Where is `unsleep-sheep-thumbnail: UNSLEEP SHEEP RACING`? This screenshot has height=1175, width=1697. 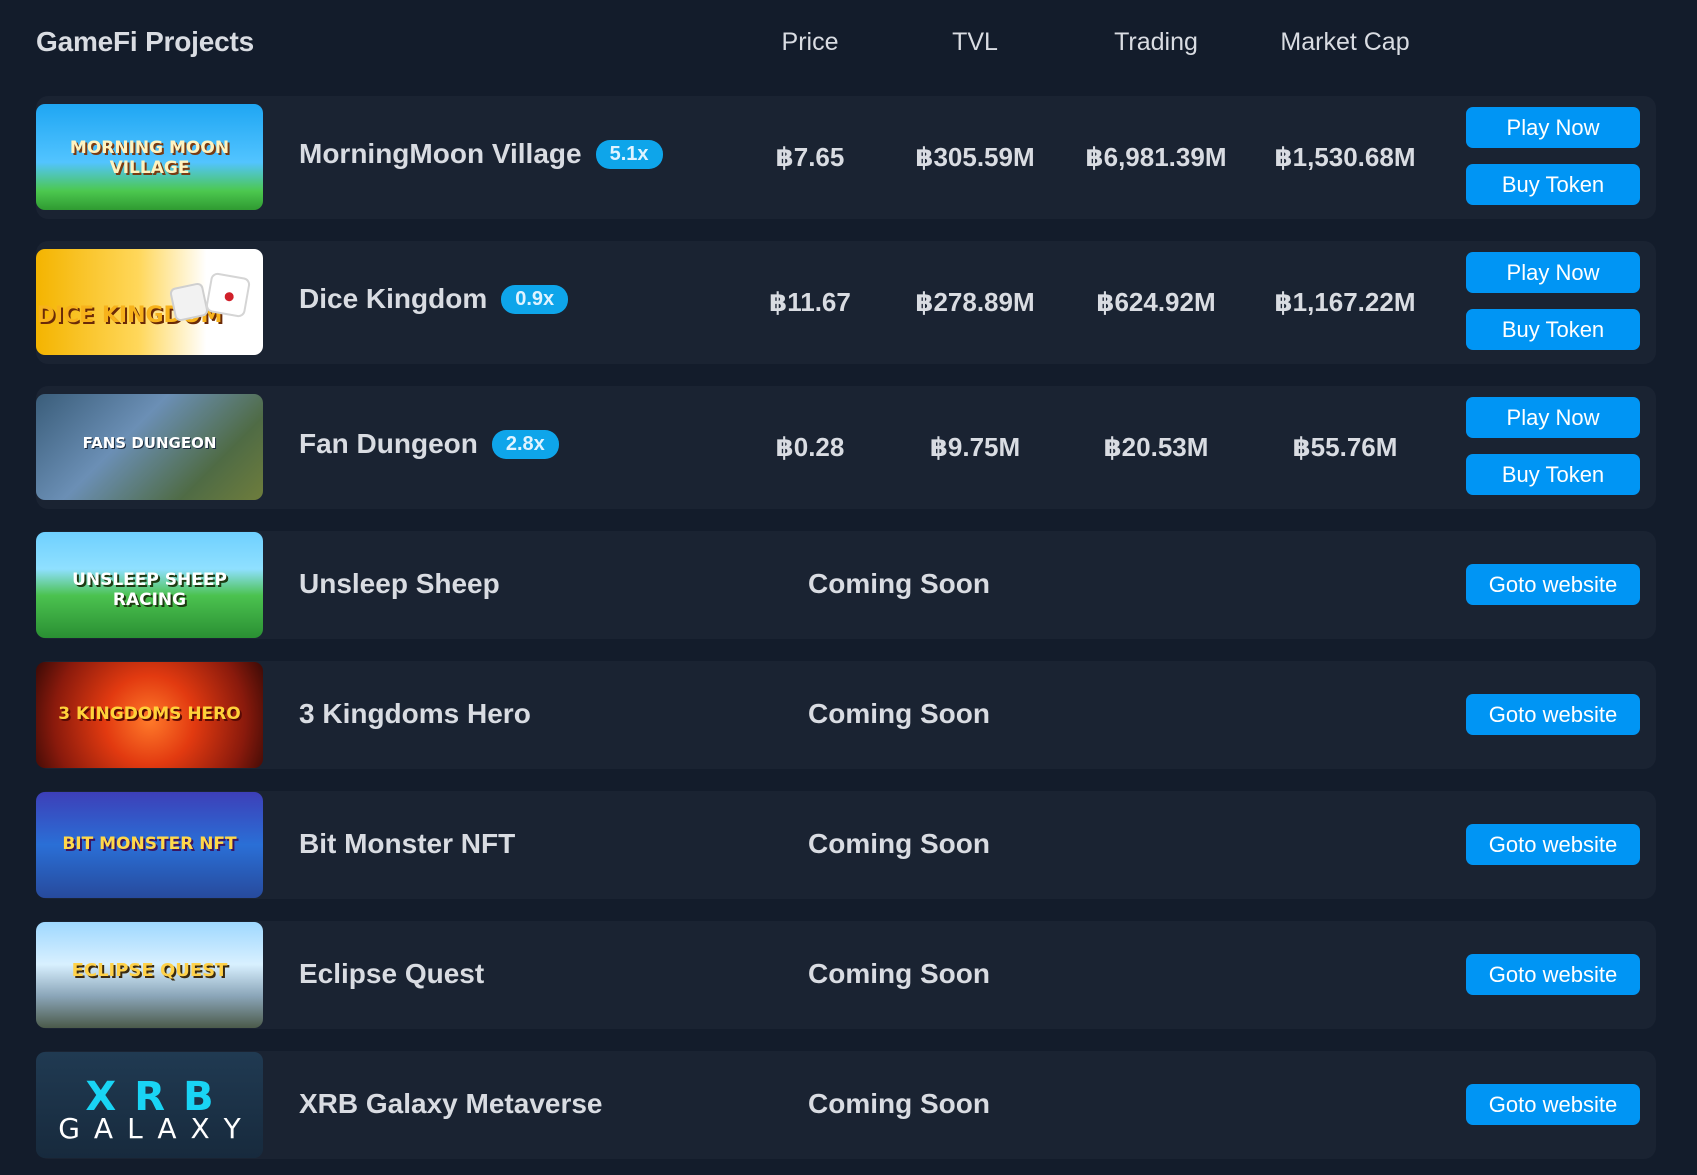 unsleep-sheep-thumbnail: UNSLEEP SHEEP RACING is located at coordinates (149, 585).